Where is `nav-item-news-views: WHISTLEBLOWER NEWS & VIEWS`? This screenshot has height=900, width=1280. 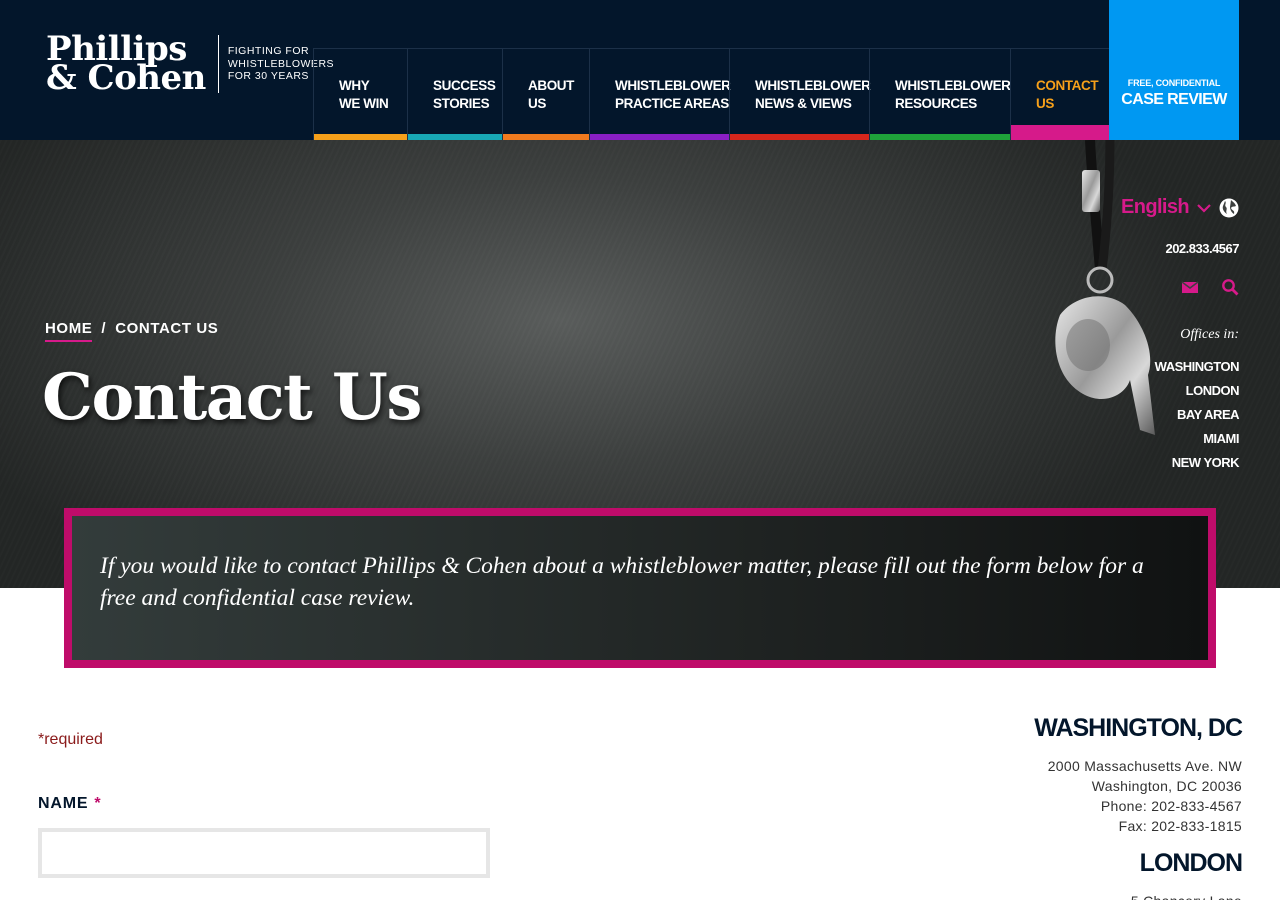
nav-item-news-views: WHISTLEBLOWER NEWS & VIEWS is located at coordinates (800, 94).